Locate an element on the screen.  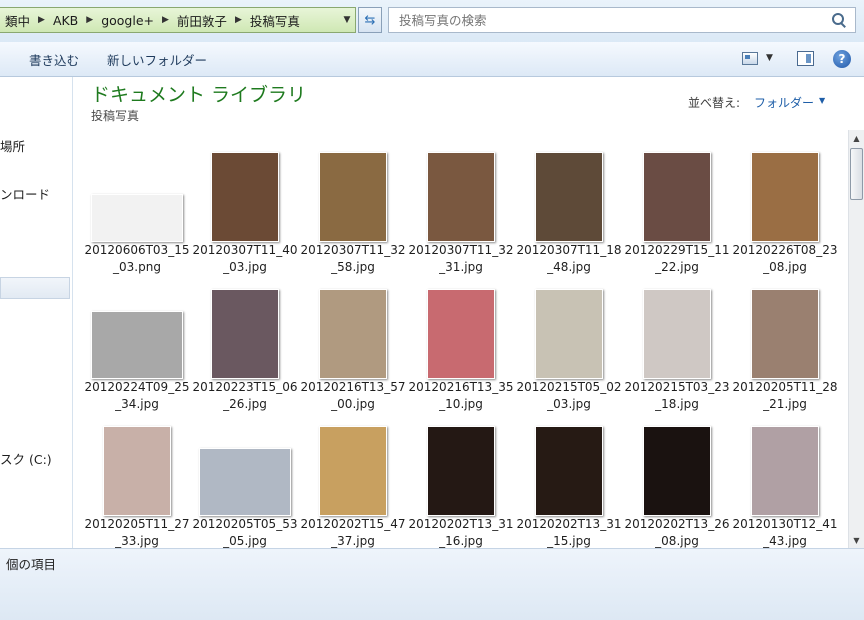
file-item: 20120202T13_31_15.jpg is located at coordinates (569, 480).